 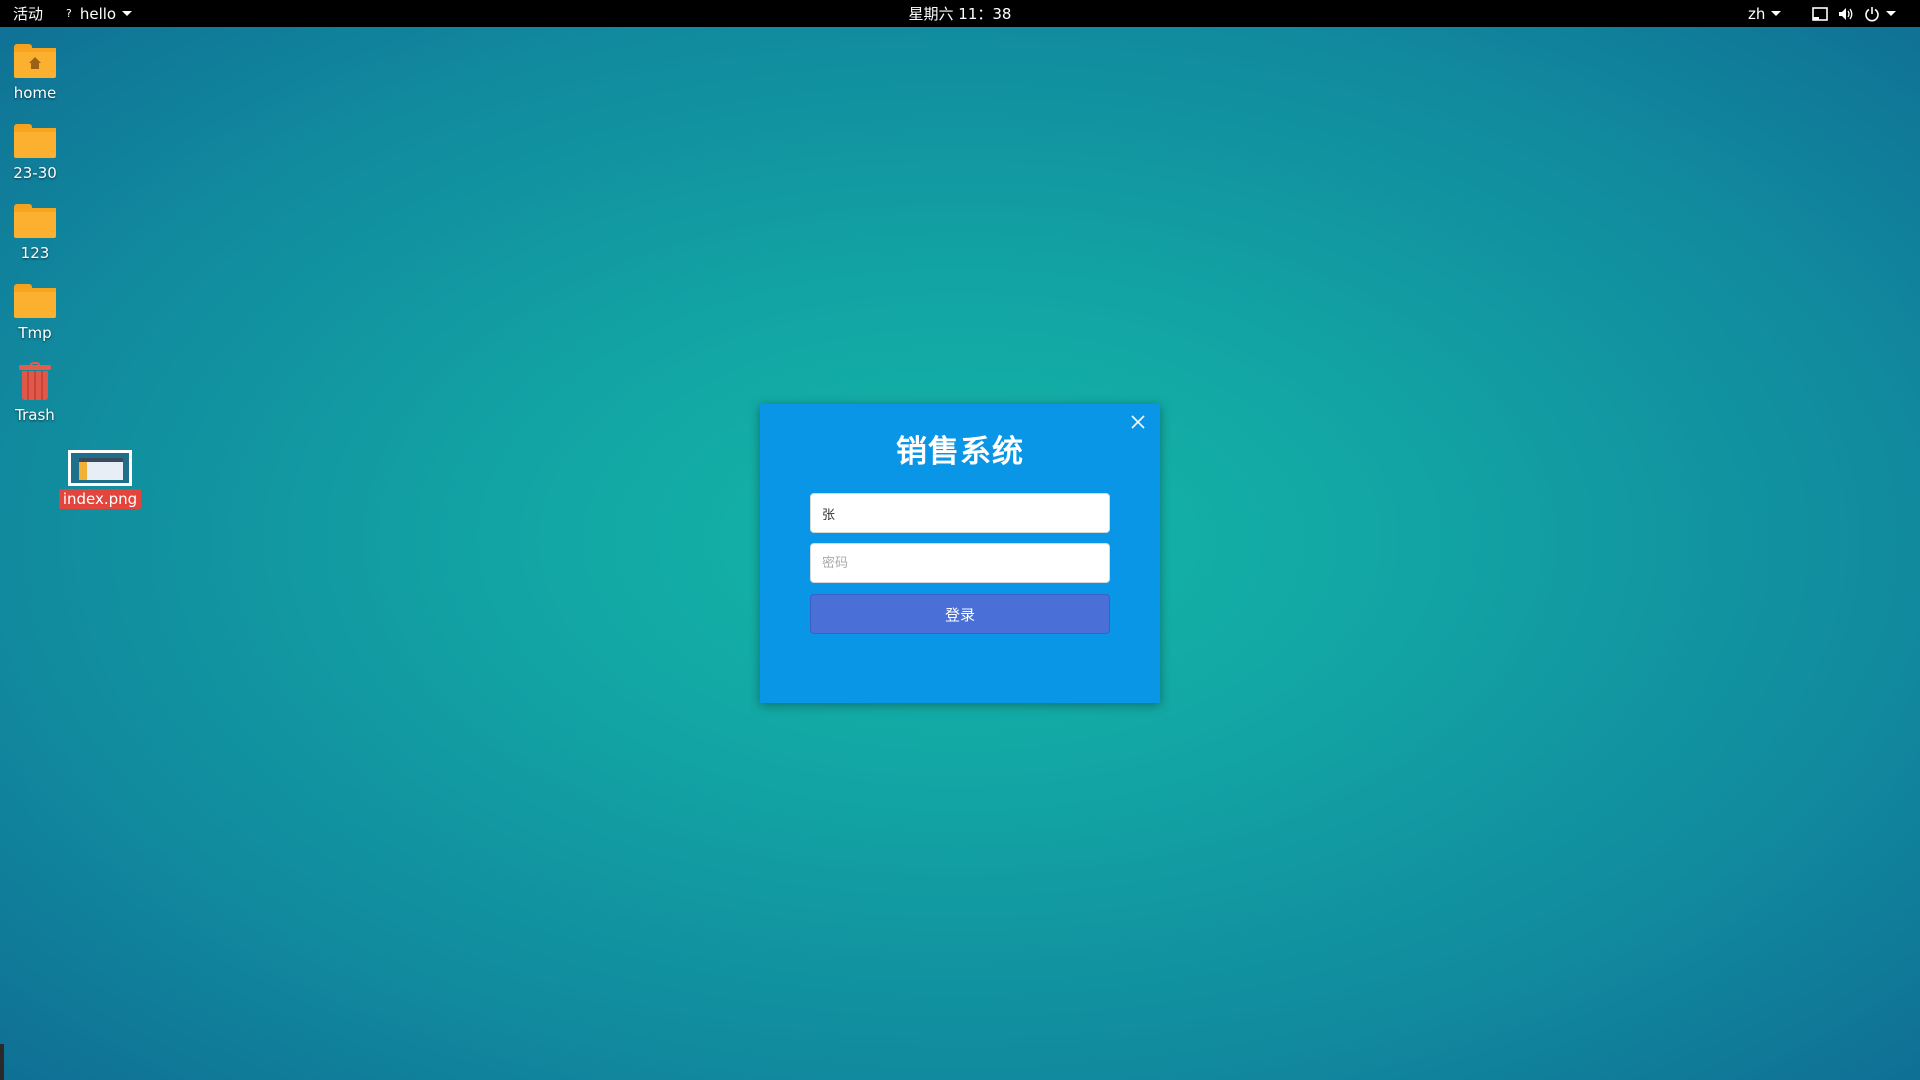 I want to click on desktop-icon-folder-23-30: 23-30, so click(x=35, y=153).